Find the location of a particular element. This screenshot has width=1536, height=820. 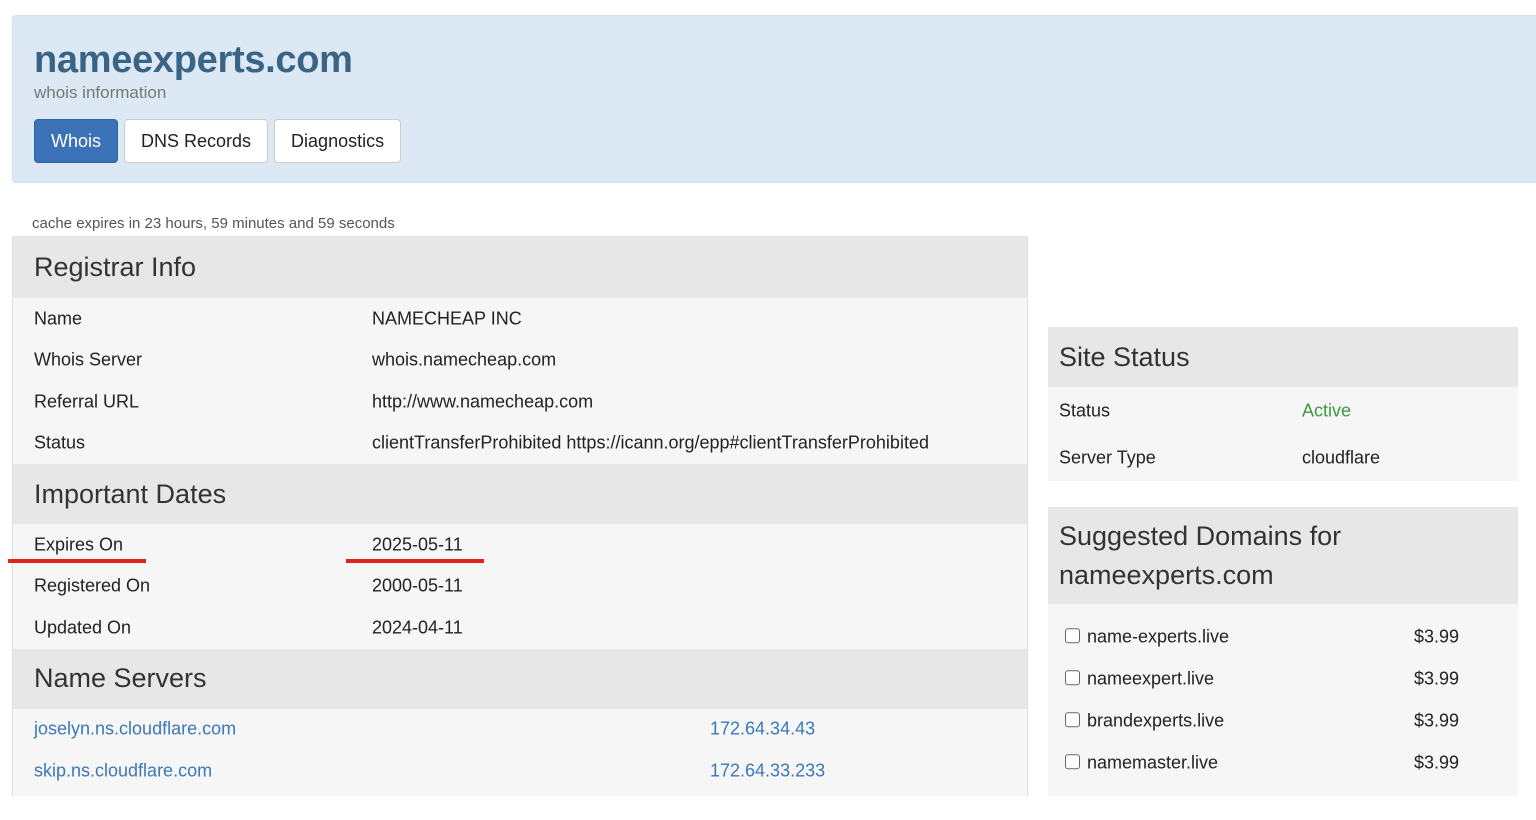

table-row: Referral URL http://www.namecheap.com is located at coordinates (520, 402).